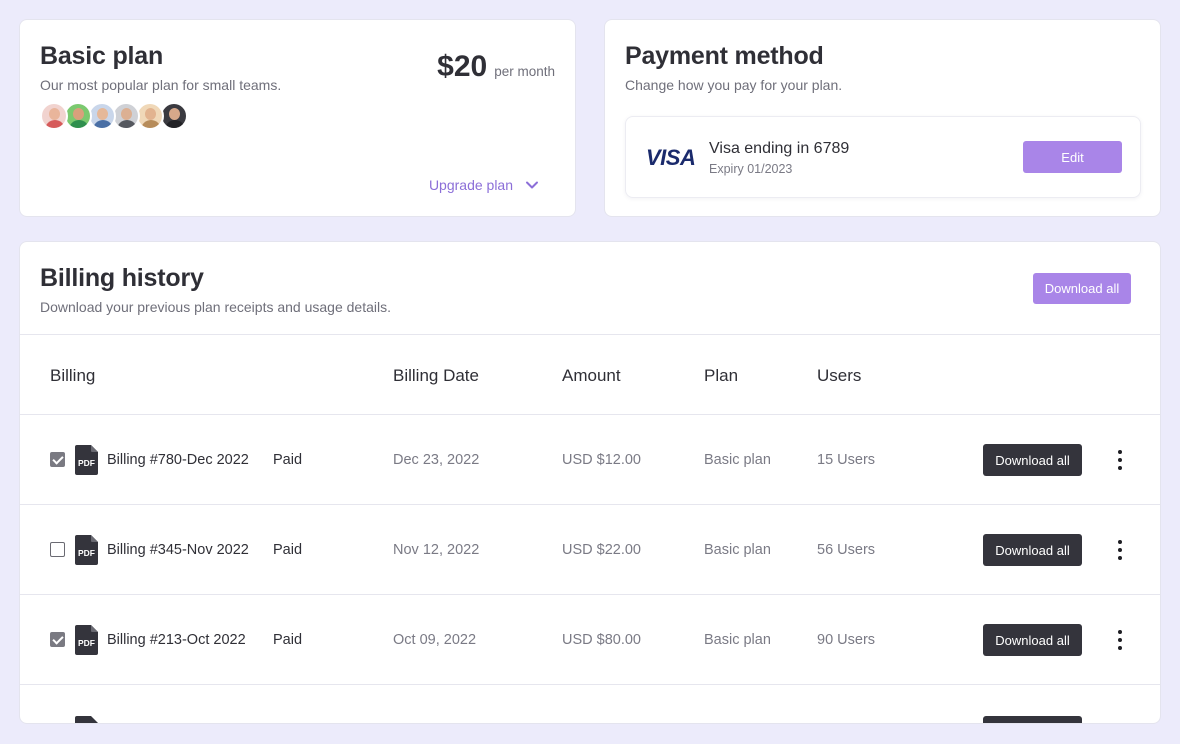 The width and height of the screenshot is (1180, 744). What do you see at coordinates (161, 85) in the screenshot?
I see `plan-subtitle: Our most popular plan for small teams.` at bounding box center [161, 85].